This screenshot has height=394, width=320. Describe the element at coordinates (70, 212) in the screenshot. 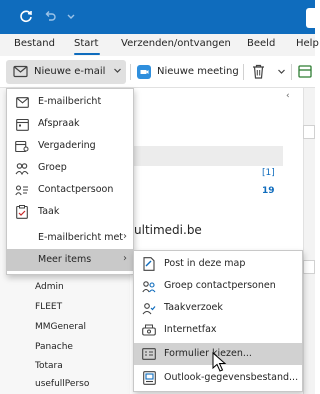

I see `menu-item-task: Taak` at that location.